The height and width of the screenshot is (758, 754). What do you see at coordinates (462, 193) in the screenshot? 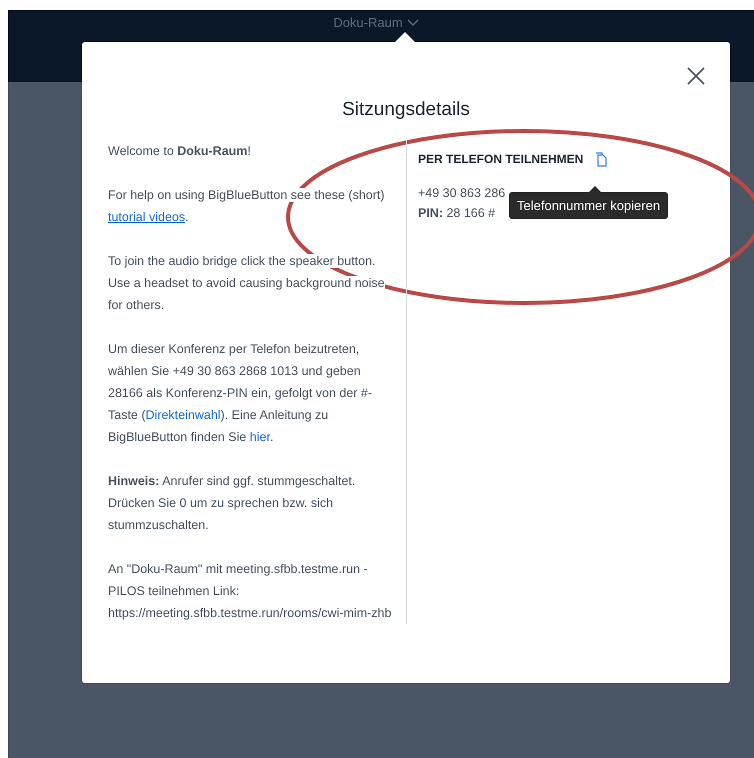
I see `phone-number: +49 30 863 286` at bounding box center [462, 193].